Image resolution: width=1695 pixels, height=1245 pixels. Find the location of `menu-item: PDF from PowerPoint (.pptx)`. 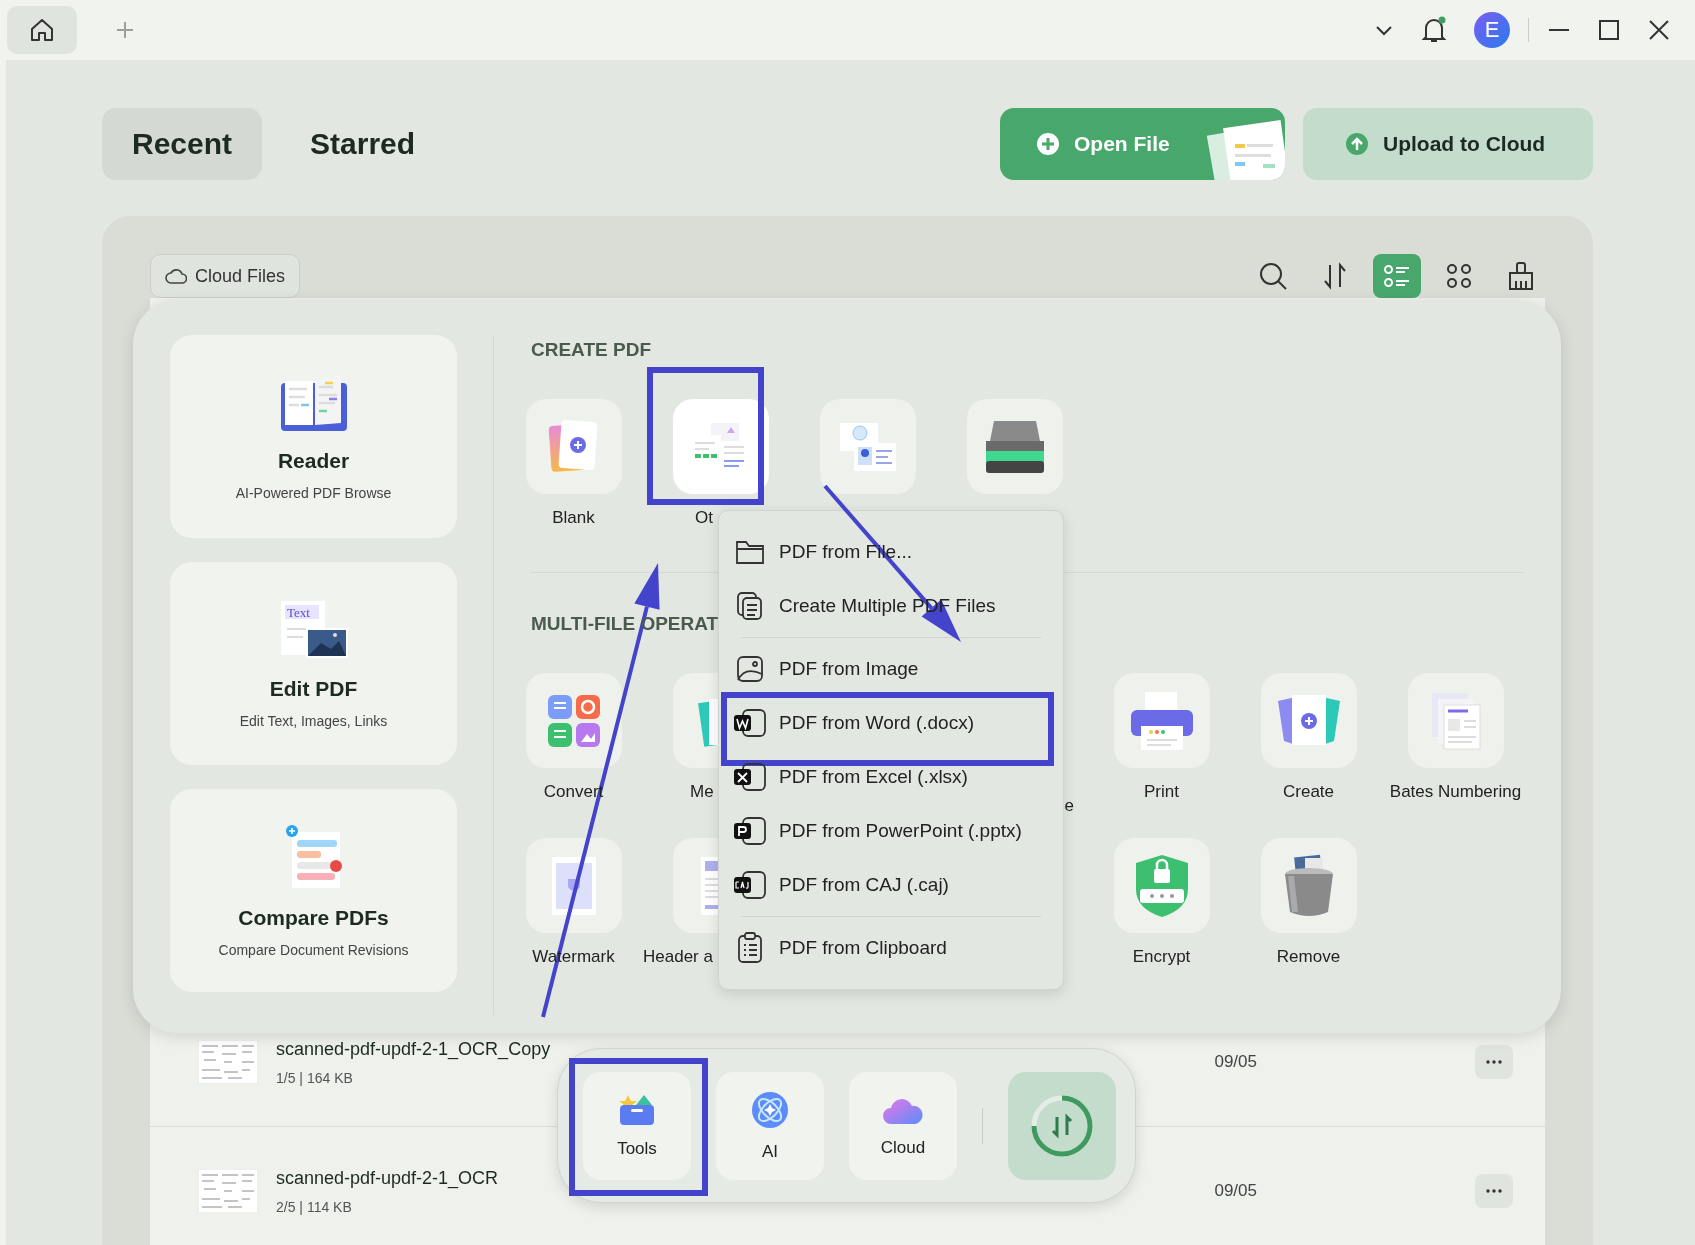

menu-item: PDF from PowerPoint (.pptx) is located at coordinates (891, 831).